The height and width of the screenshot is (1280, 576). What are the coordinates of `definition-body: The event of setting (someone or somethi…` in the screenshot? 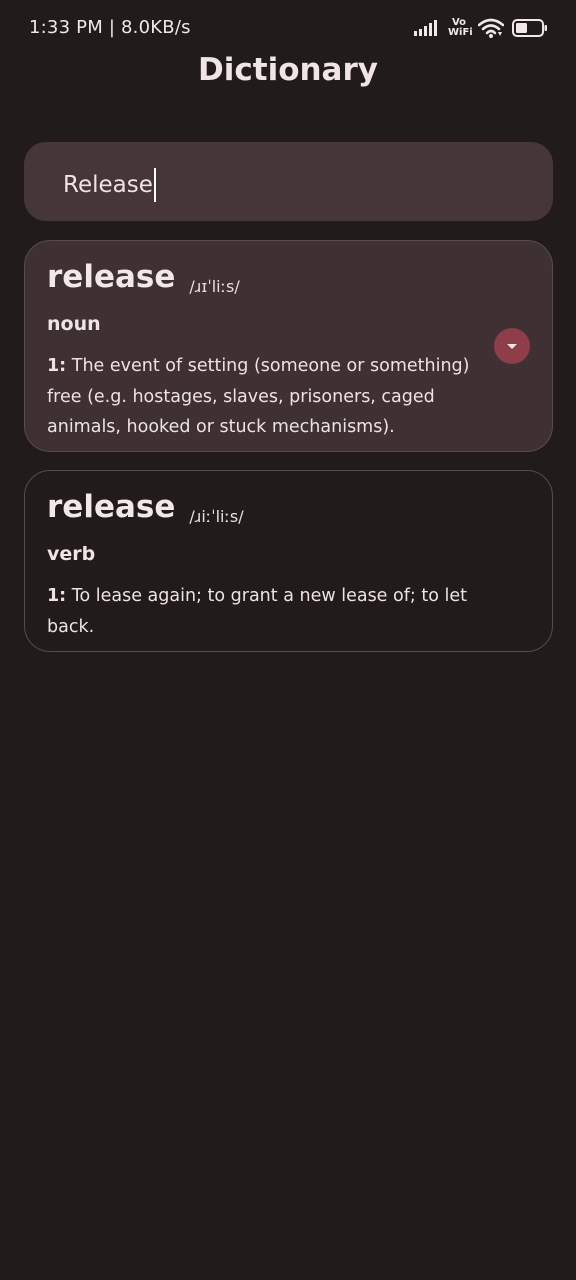 It's located at (258, 396).